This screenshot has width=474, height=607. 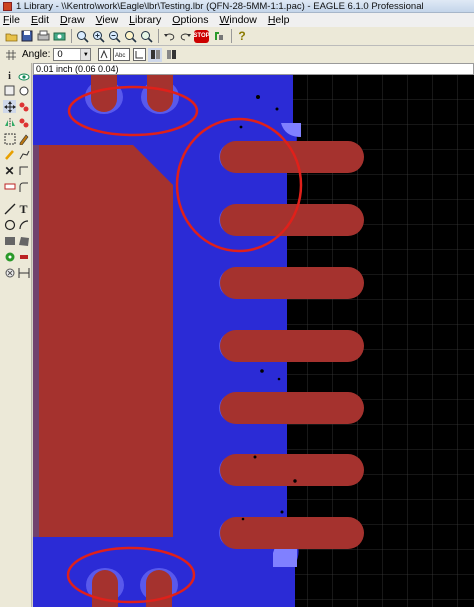 I want to click on menu-help: Help, so click(x=279, y=20).